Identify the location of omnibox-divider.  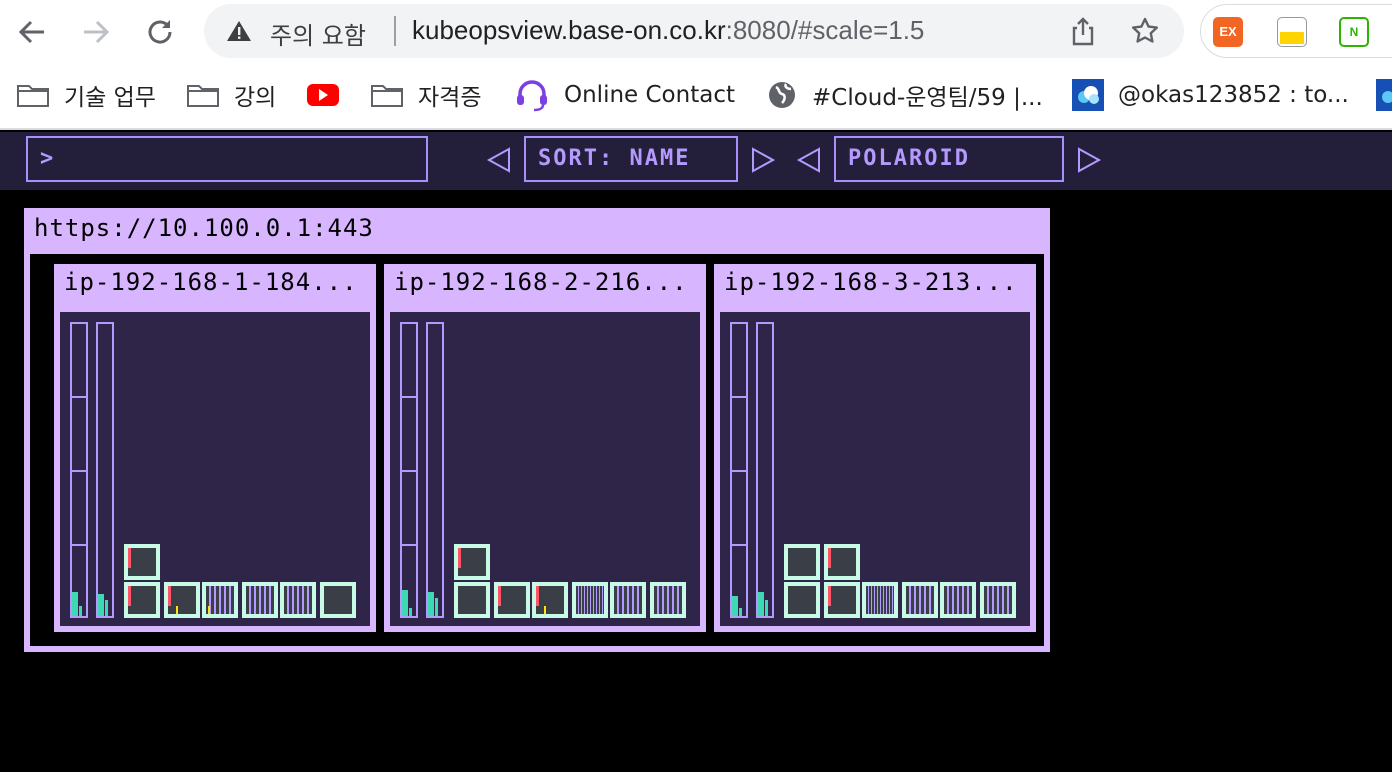
(395, 31).